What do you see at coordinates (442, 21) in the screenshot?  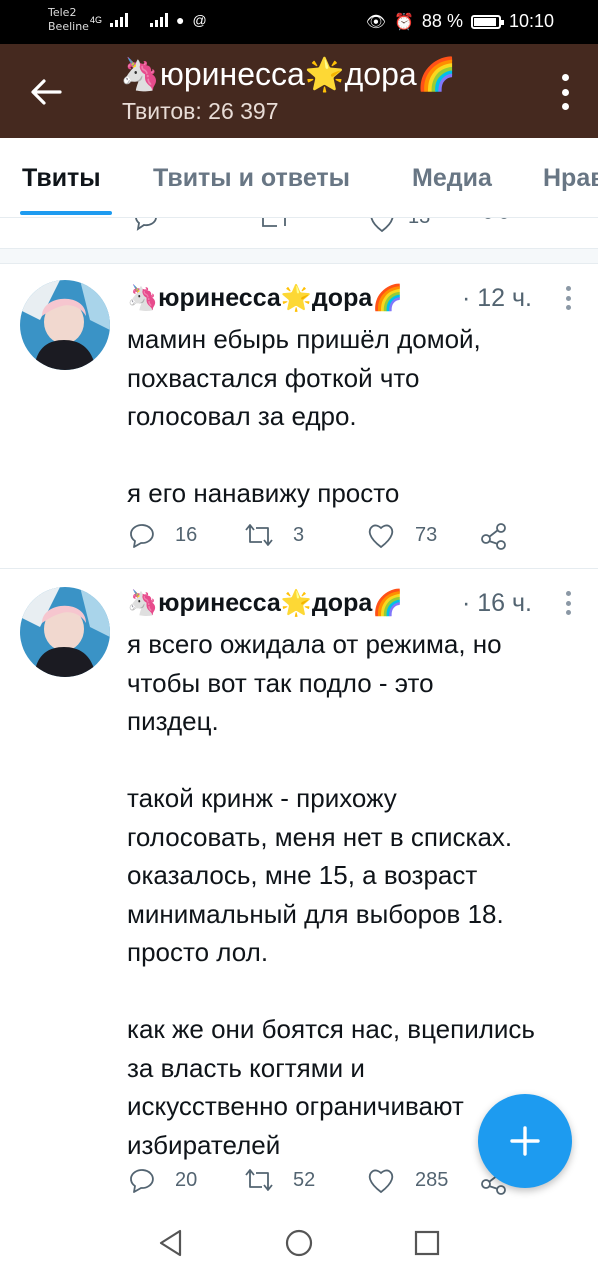 I see `battery-percent: 88 %` at bounding box center [442, 21].